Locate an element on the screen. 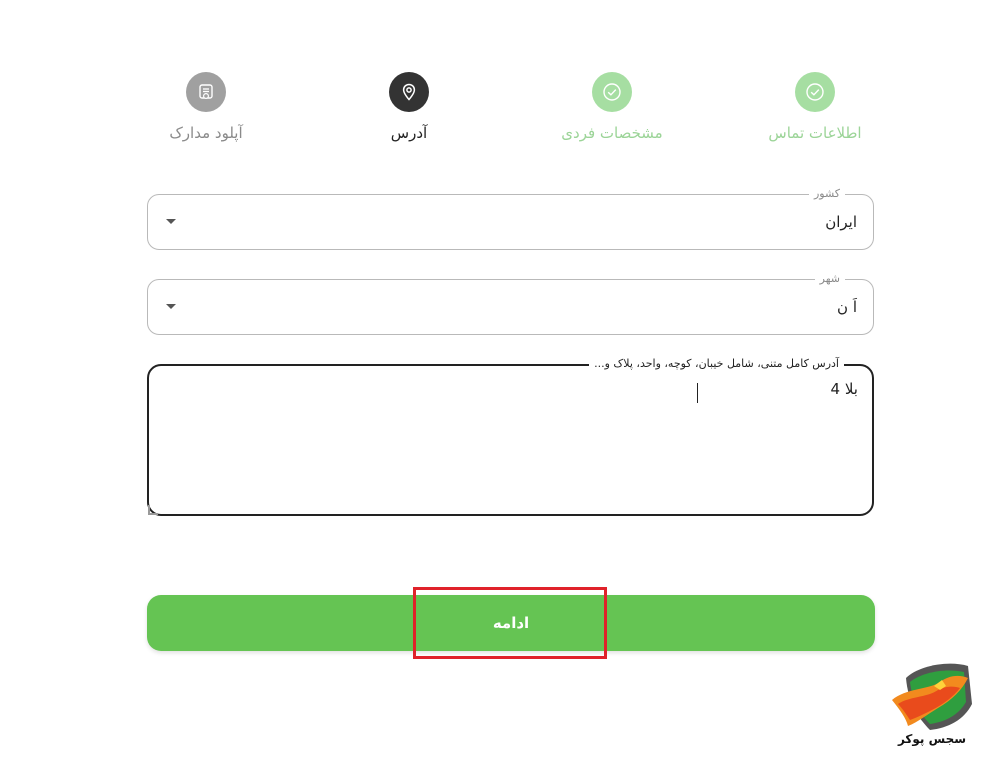 Image resolution: width=983 pixels, height=761 pixels. step-label: اطلاعات تماس is located at coordinates (815, 133).